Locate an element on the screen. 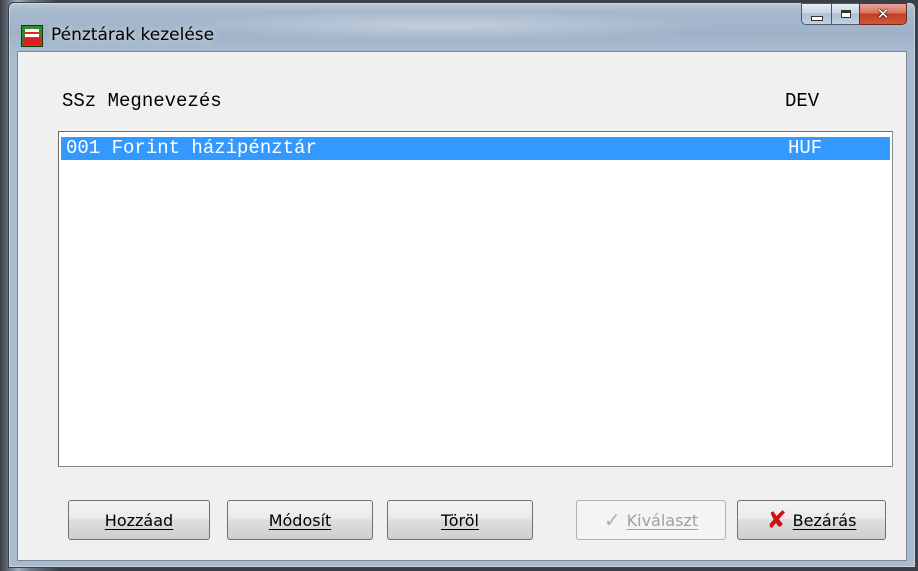  window-title: Pénztárak kezelése is located at coordinates (133, 35).